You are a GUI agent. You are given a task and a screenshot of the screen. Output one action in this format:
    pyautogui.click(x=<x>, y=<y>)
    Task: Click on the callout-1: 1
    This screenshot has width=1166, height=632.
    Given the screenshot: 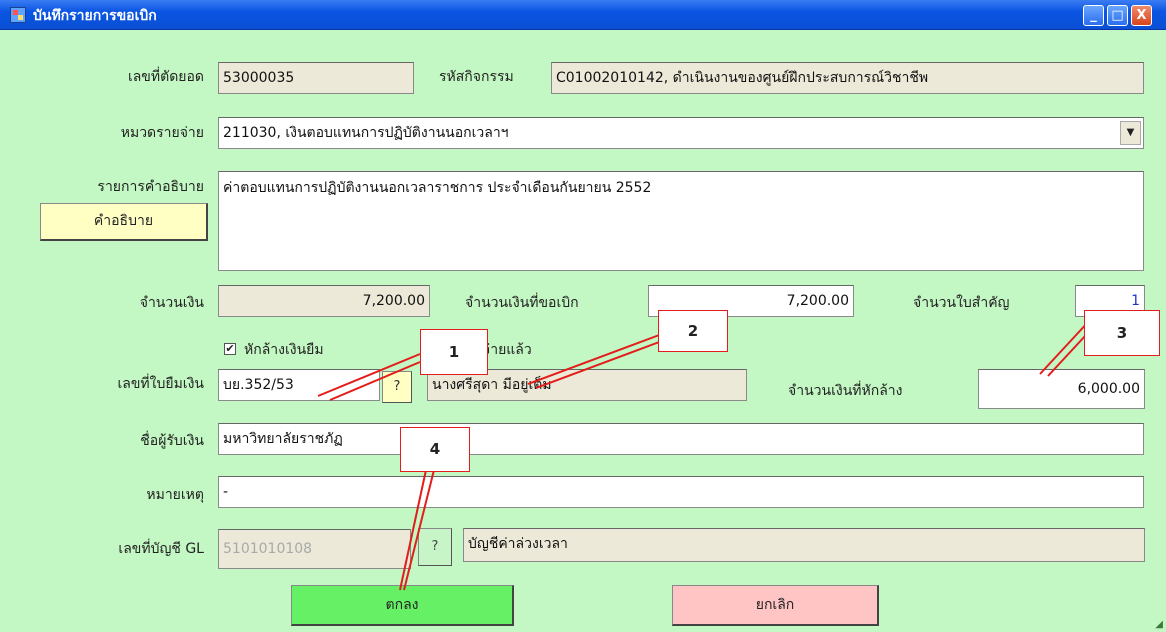 What is the action you would take?
    pyautogui.click(x=454, y=352)
    